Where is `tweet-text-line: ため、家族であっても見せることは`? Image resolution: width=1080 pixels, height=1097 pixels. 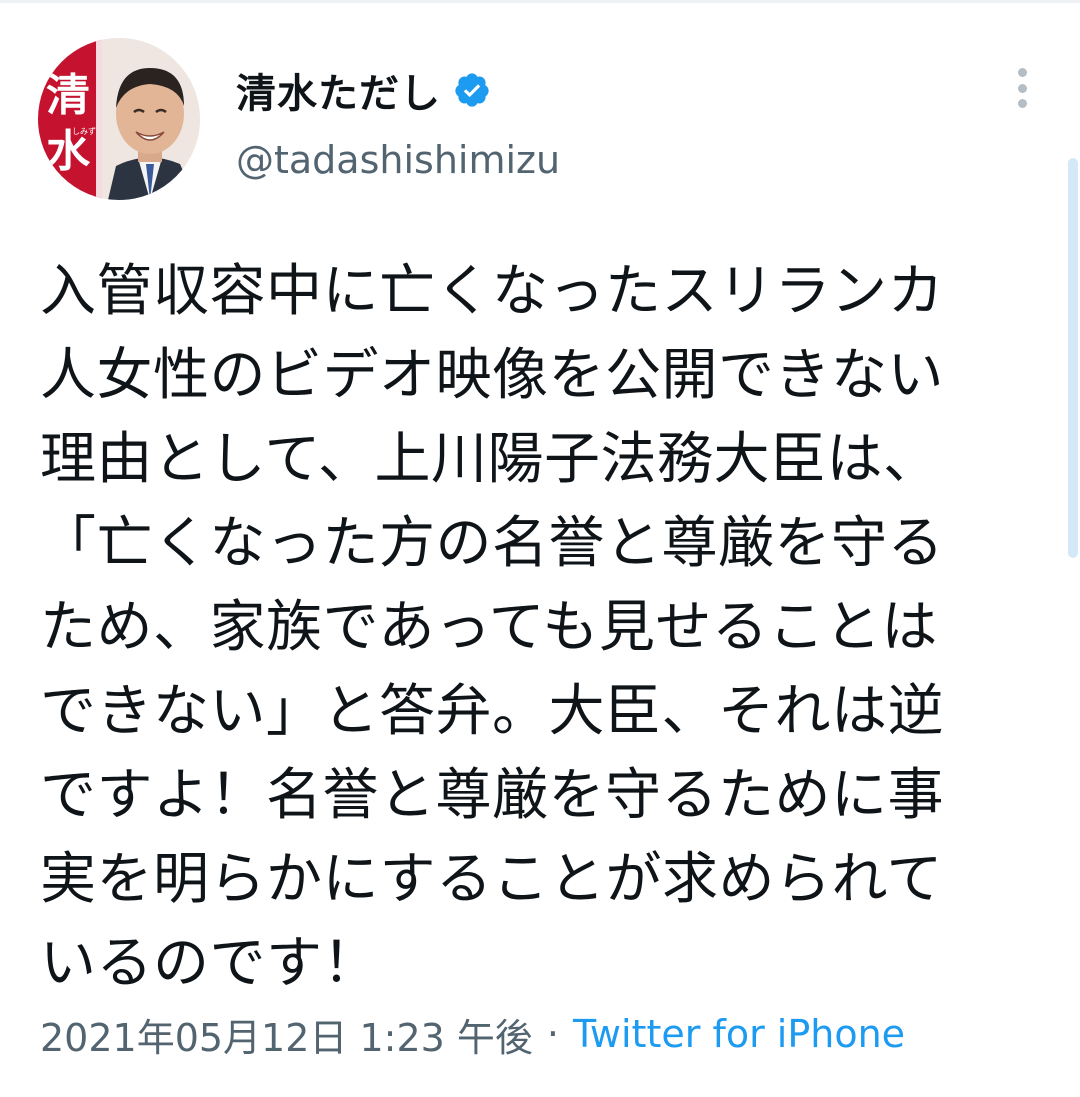
tweet-text-line: ため、家族であっても見せることは is located at coordinates (489, 627).